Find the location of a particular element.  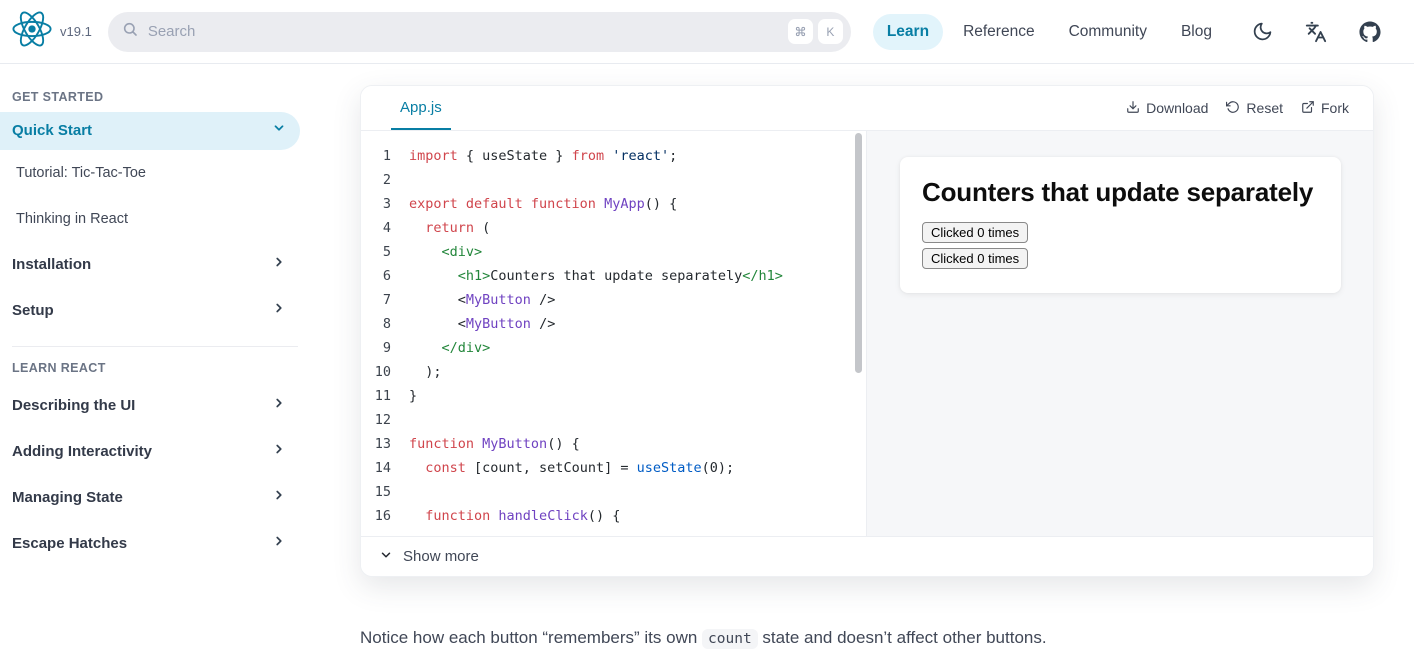

download-label: Download is located at coordinates (1177, 108).